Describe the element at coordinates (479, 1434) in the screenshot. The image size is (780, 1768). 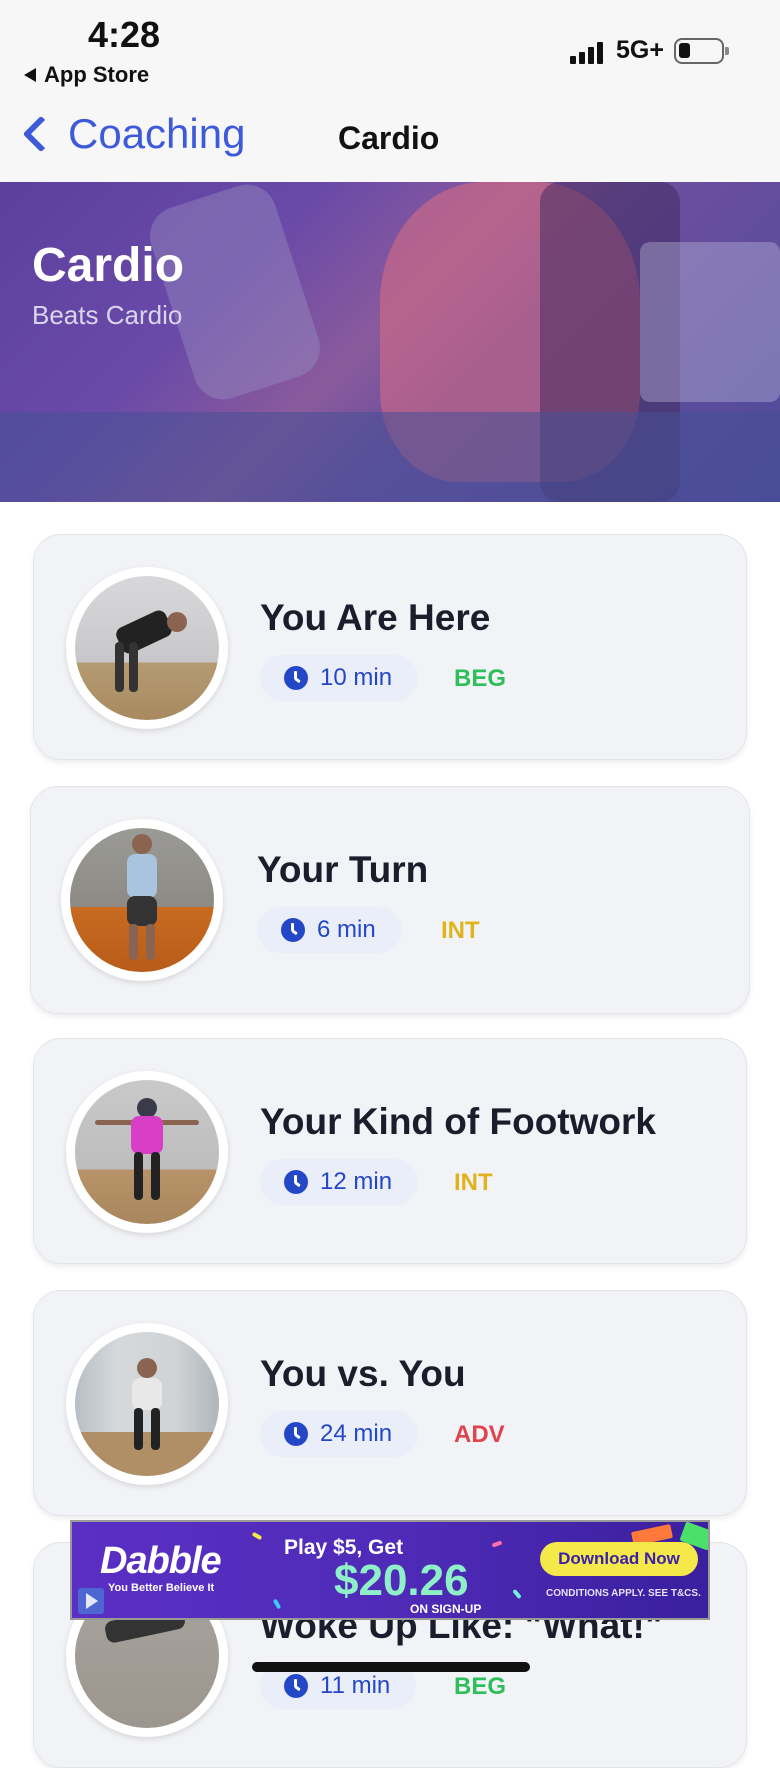
I see `level-badge: ADV` at that location.